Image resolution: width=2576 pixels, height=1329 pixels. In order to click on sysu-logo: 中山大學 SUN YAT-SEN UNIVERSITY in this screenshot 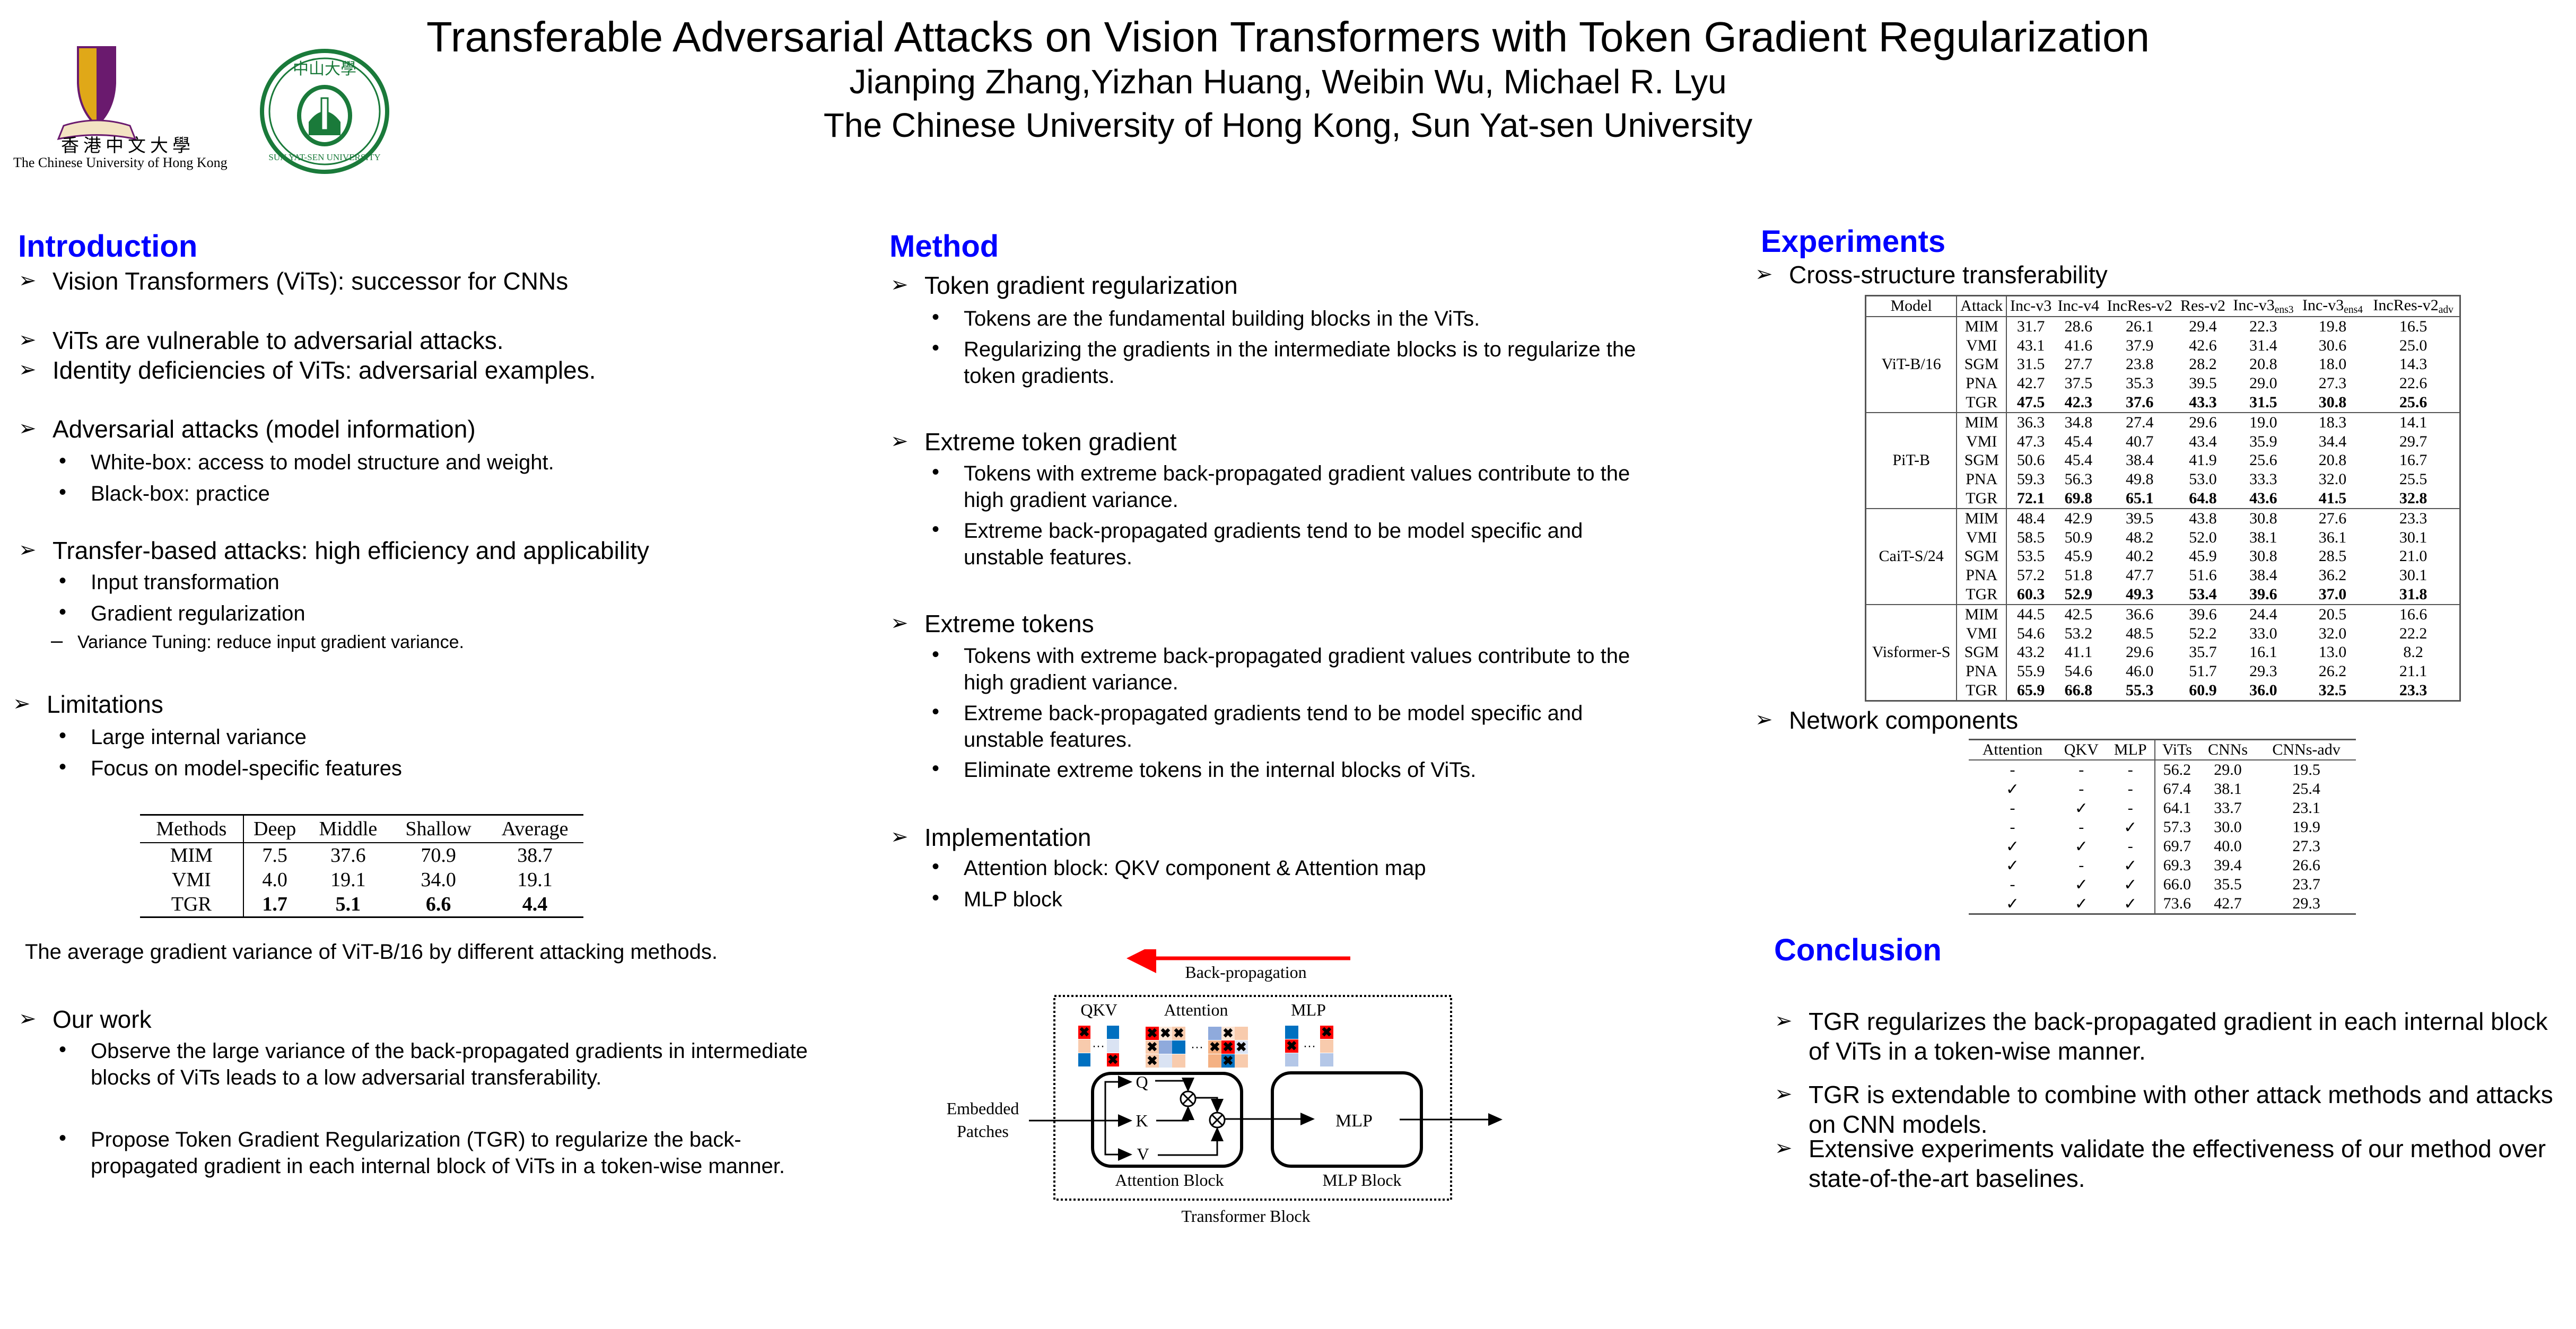, I will do `click(324, 112)`.